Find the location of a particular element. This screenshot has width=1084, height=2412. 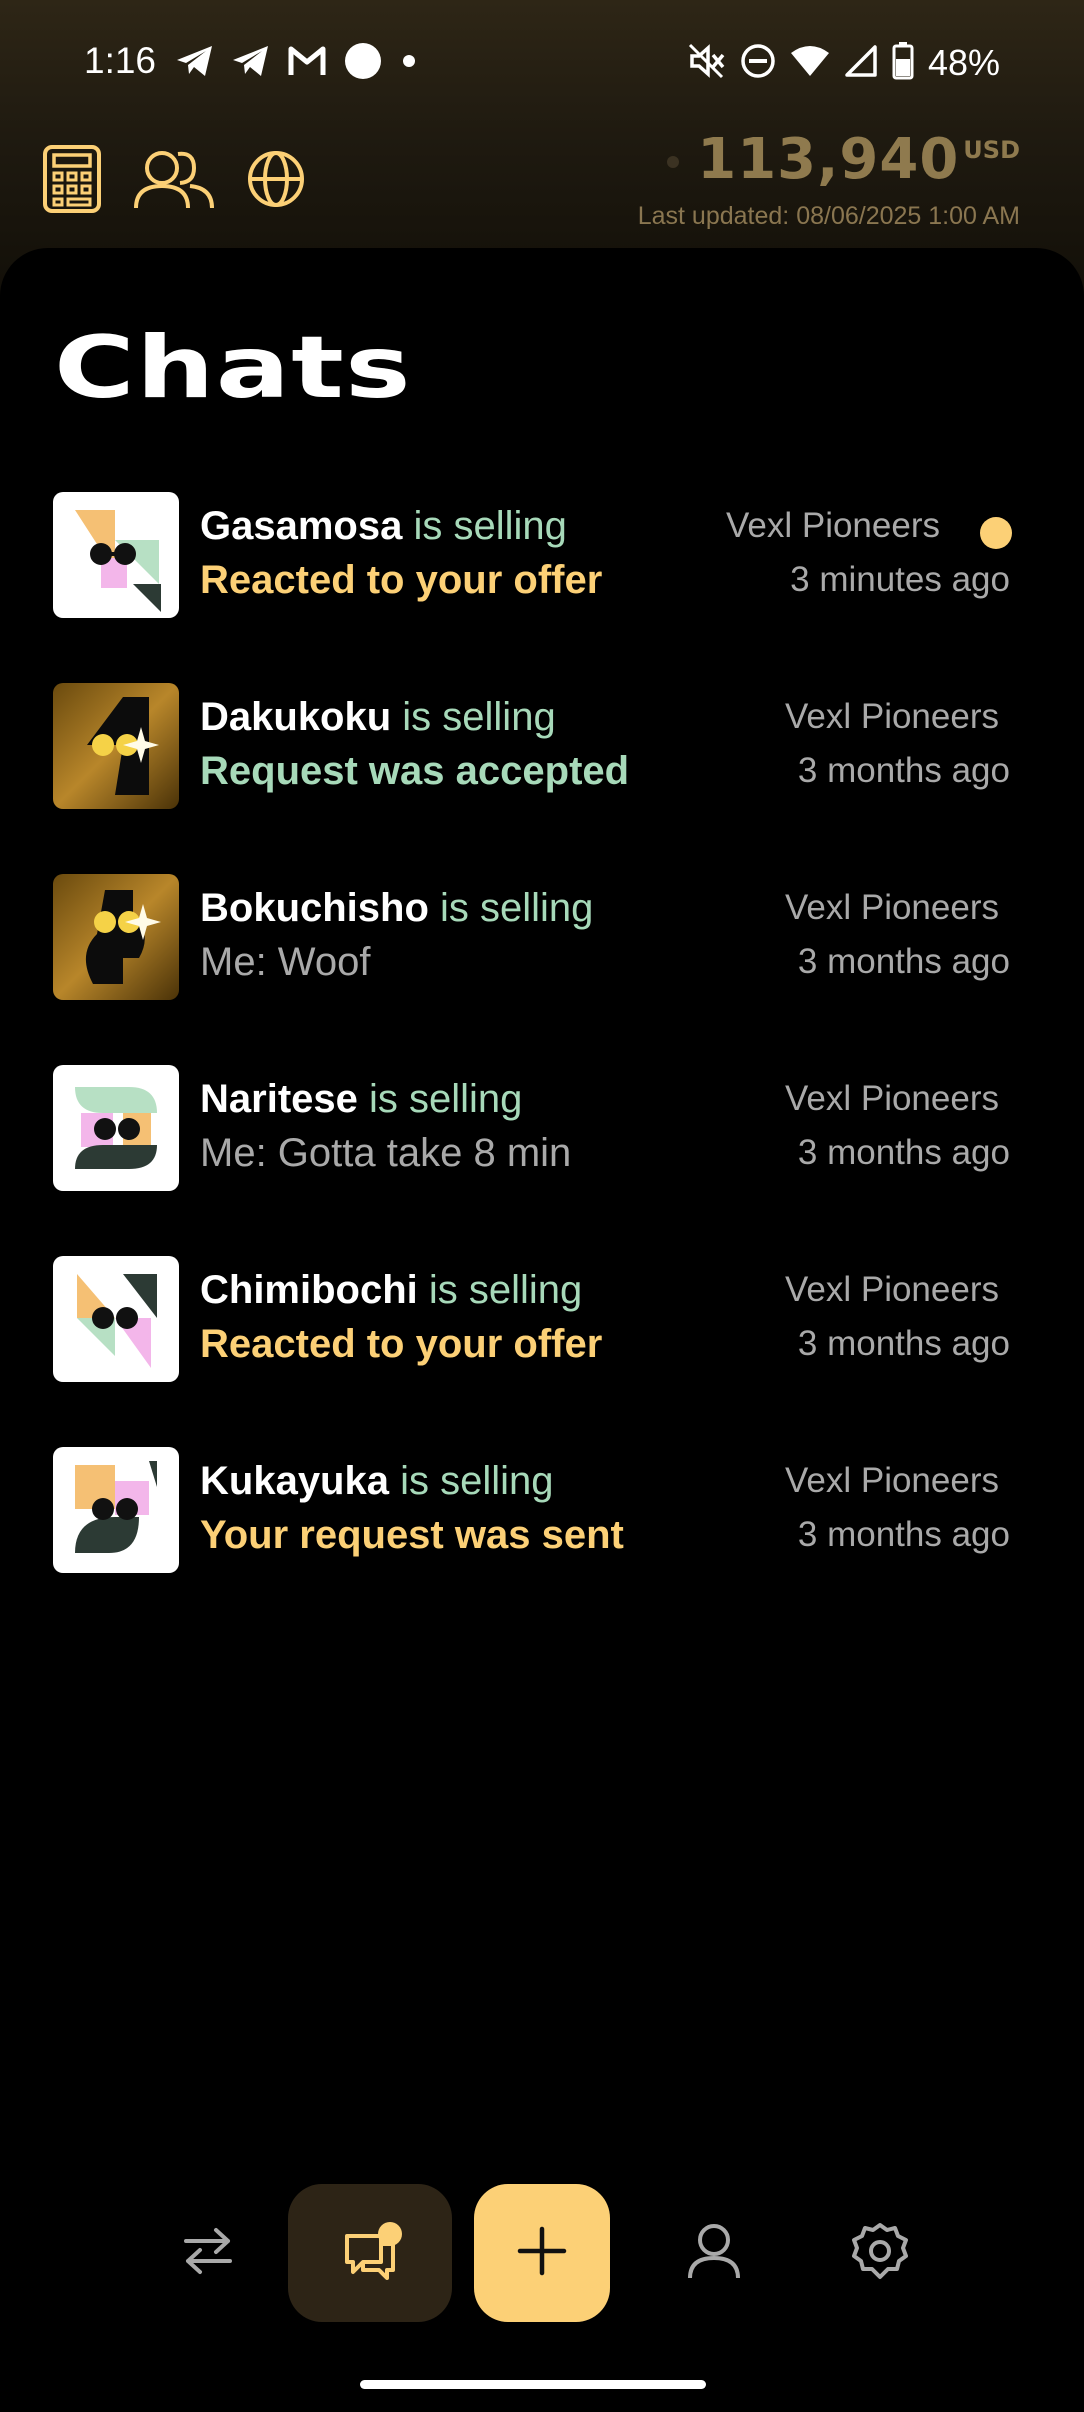

settings-icon is located at coordinates (880, 2253).